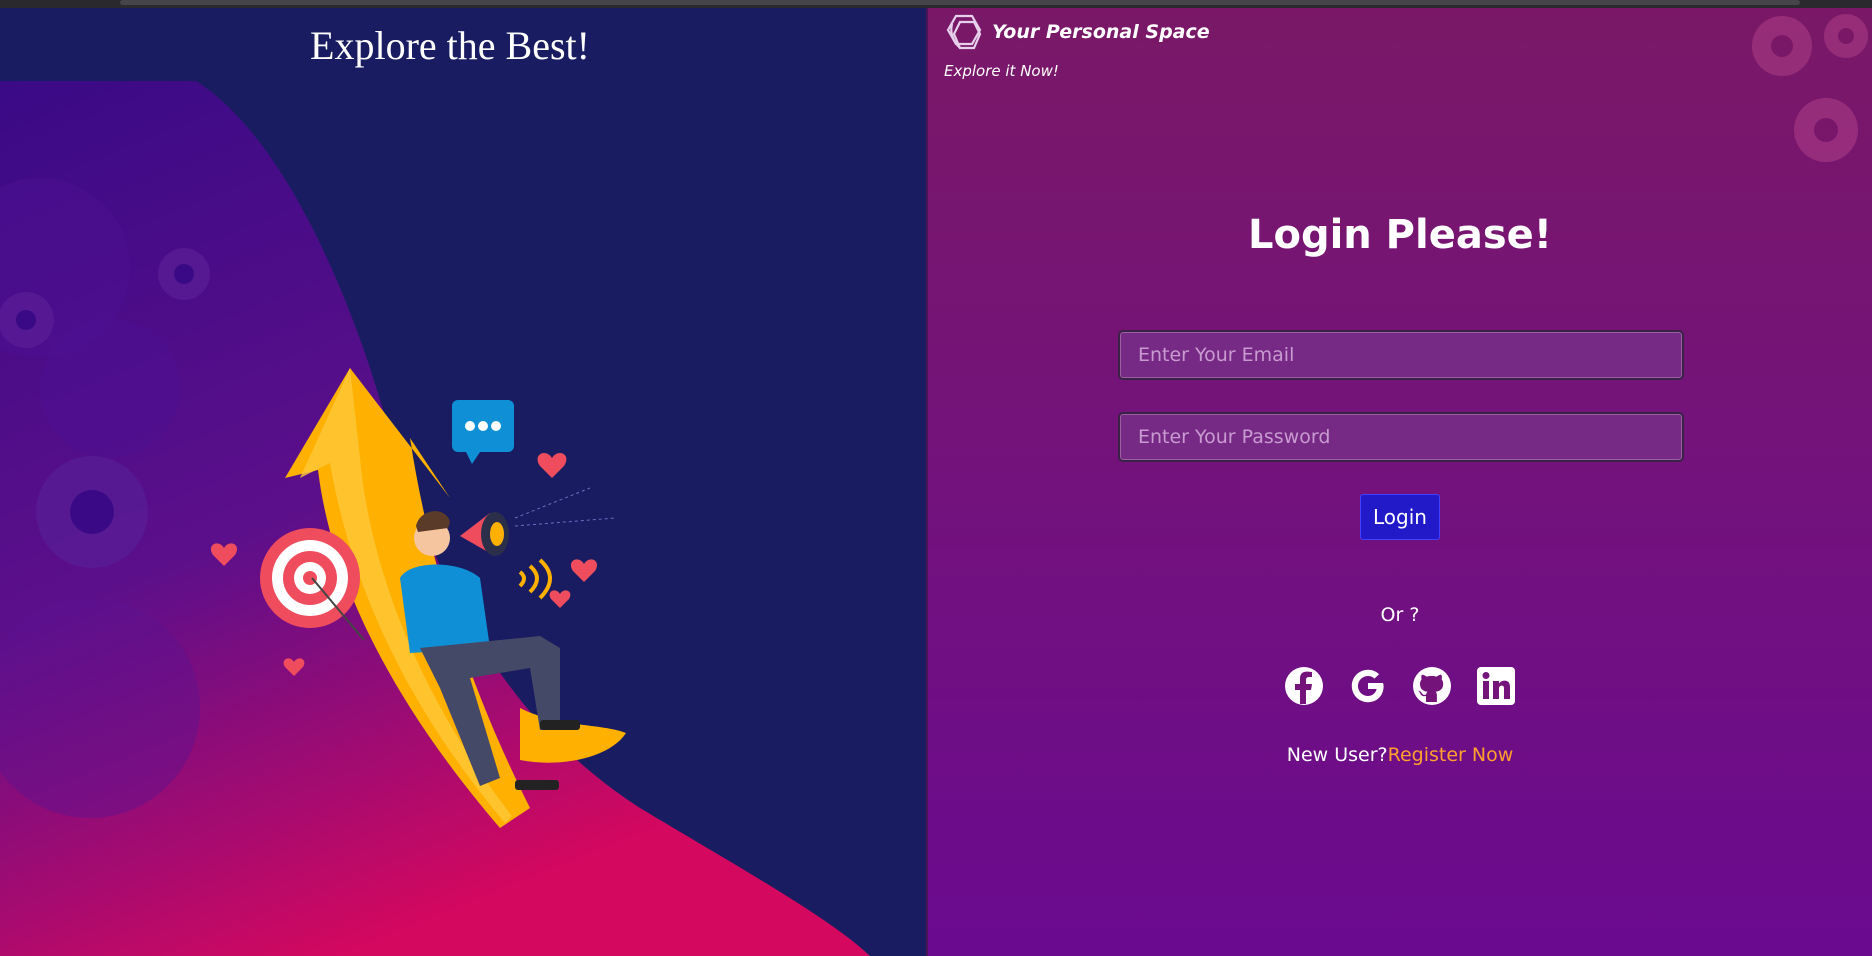 The width and height of the screenshot is (1872, 956). I want to click on register-prompt: New User?Register Now, so click(1400, 755).